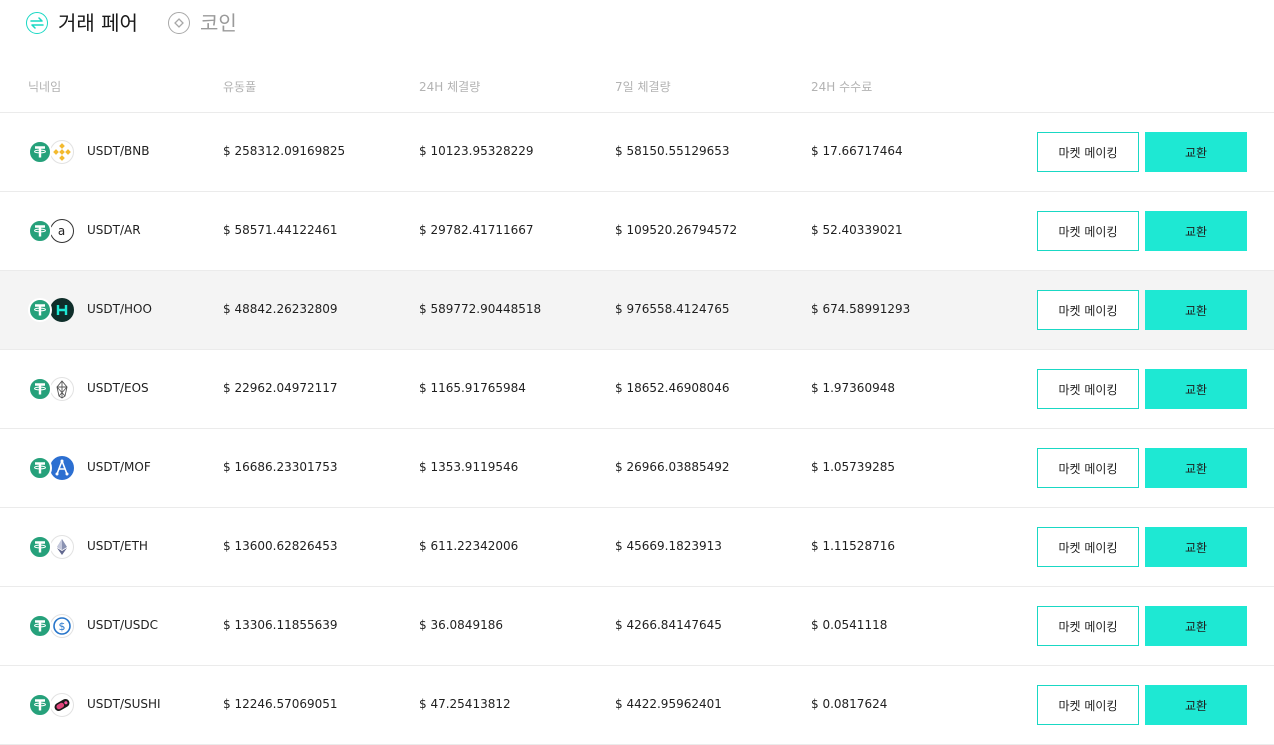 The height and width of the screenshot is (745, 1274). I want to click on liquidity-value: $ 16686.23301753, so click(280, 467).